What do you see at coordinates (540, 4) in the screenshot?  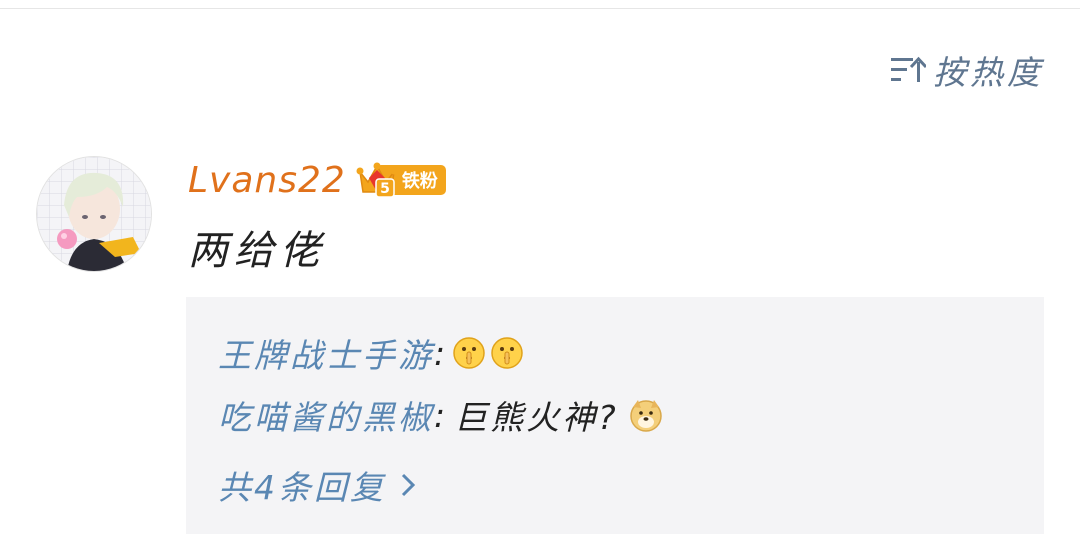 I see `top-divider` at bounding box center [540, 4].